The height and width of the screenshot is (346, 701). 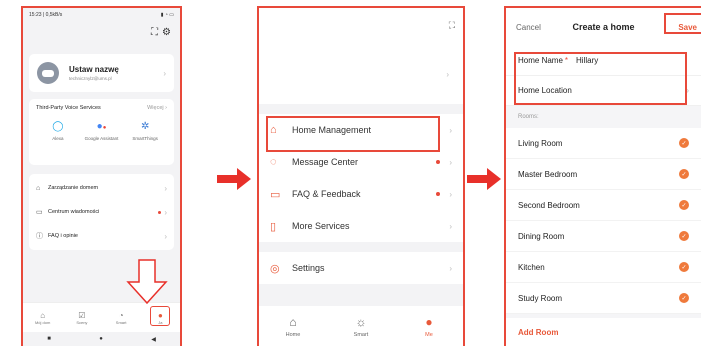 What do you see at coordinates (48, 73) in the screenshot?
I see `avatar` at bounding box center [48, 73].